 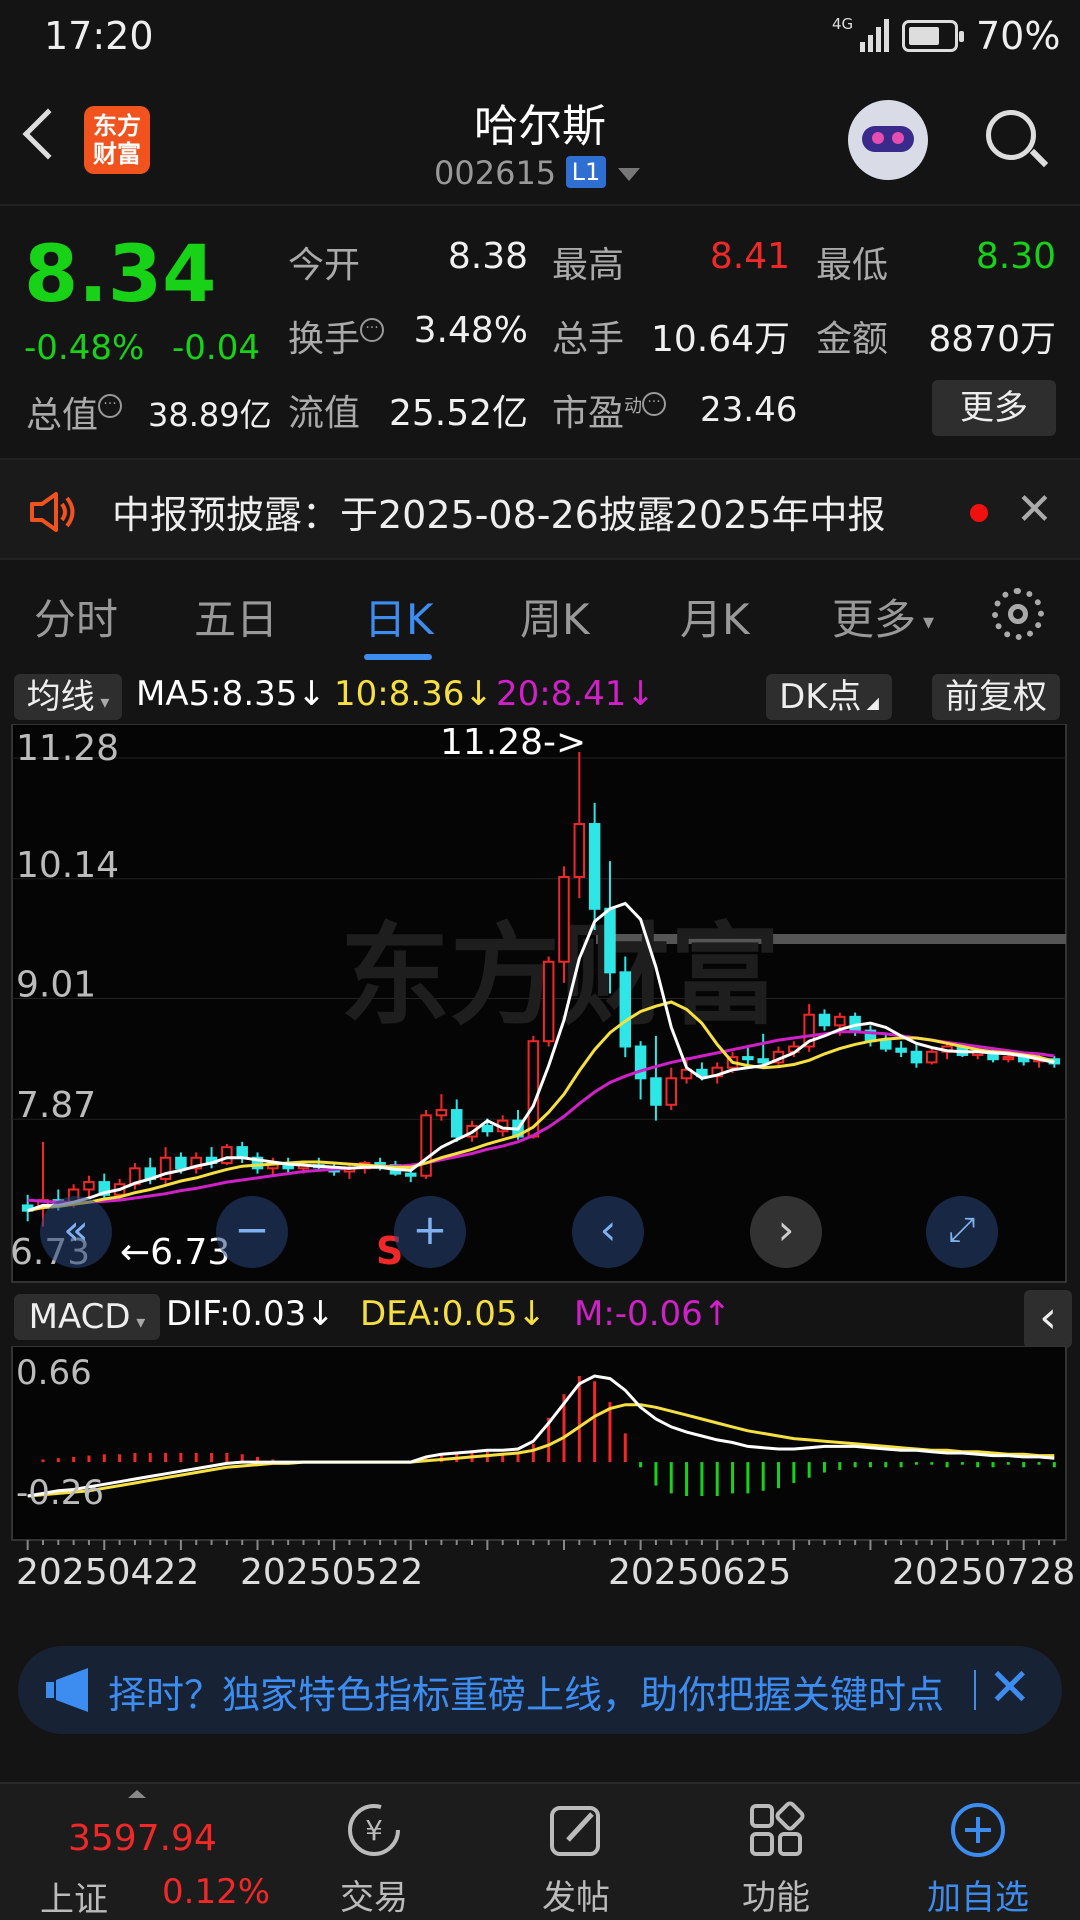 What do you see at coordinates (1017, 139) in the screenshot?
I see `search-icon` at bounding box center [1017, 139].